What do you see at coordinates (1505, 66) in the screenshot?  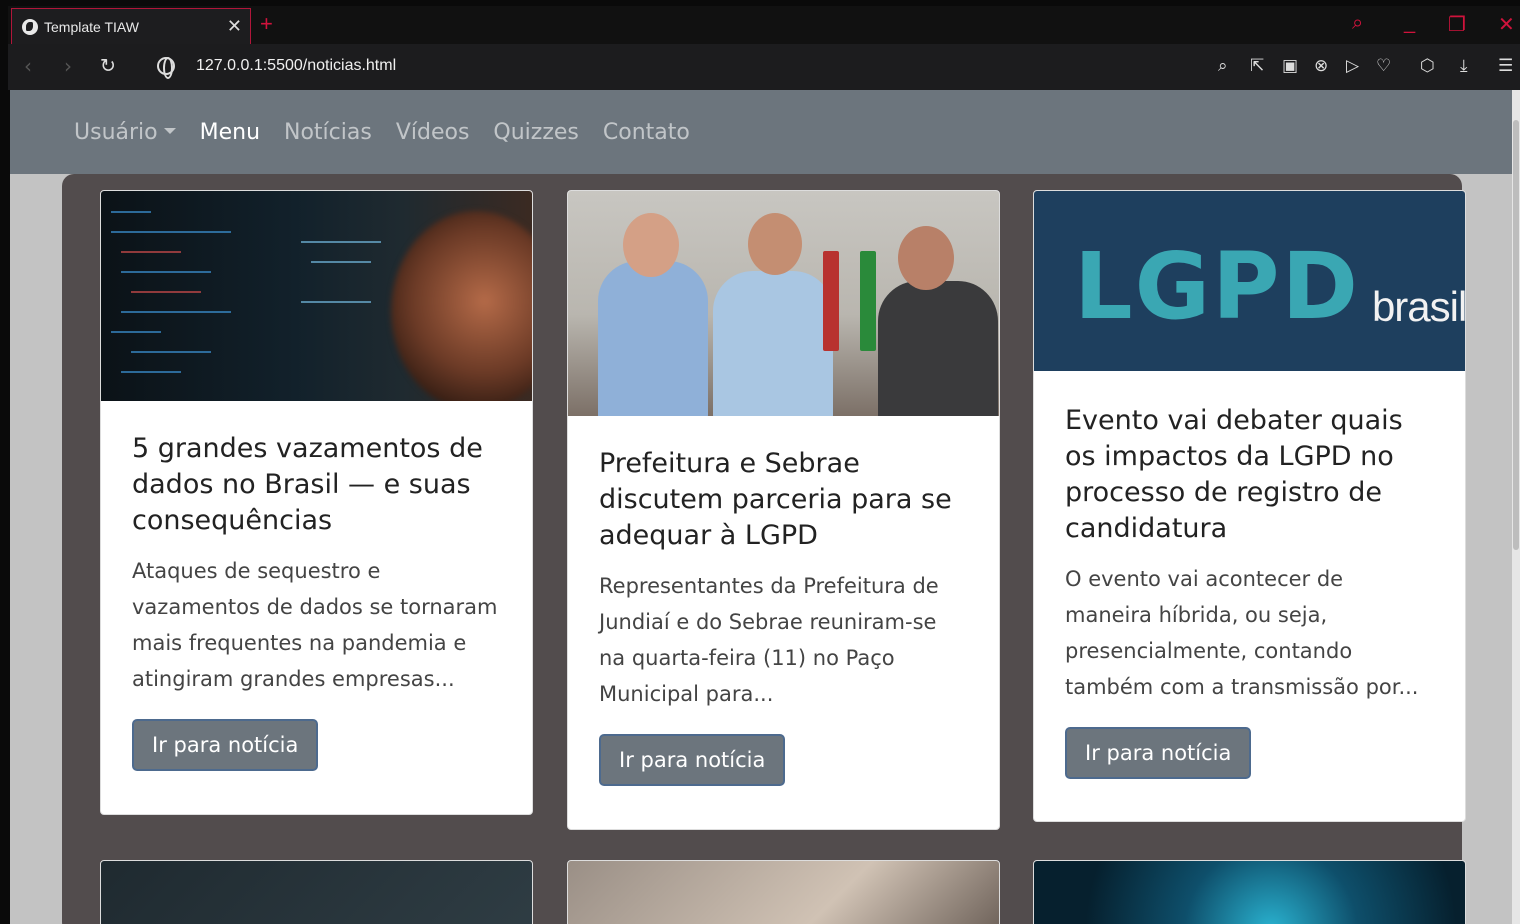 I see `menu-icon: ☰` at bounding box center [1505, 66].